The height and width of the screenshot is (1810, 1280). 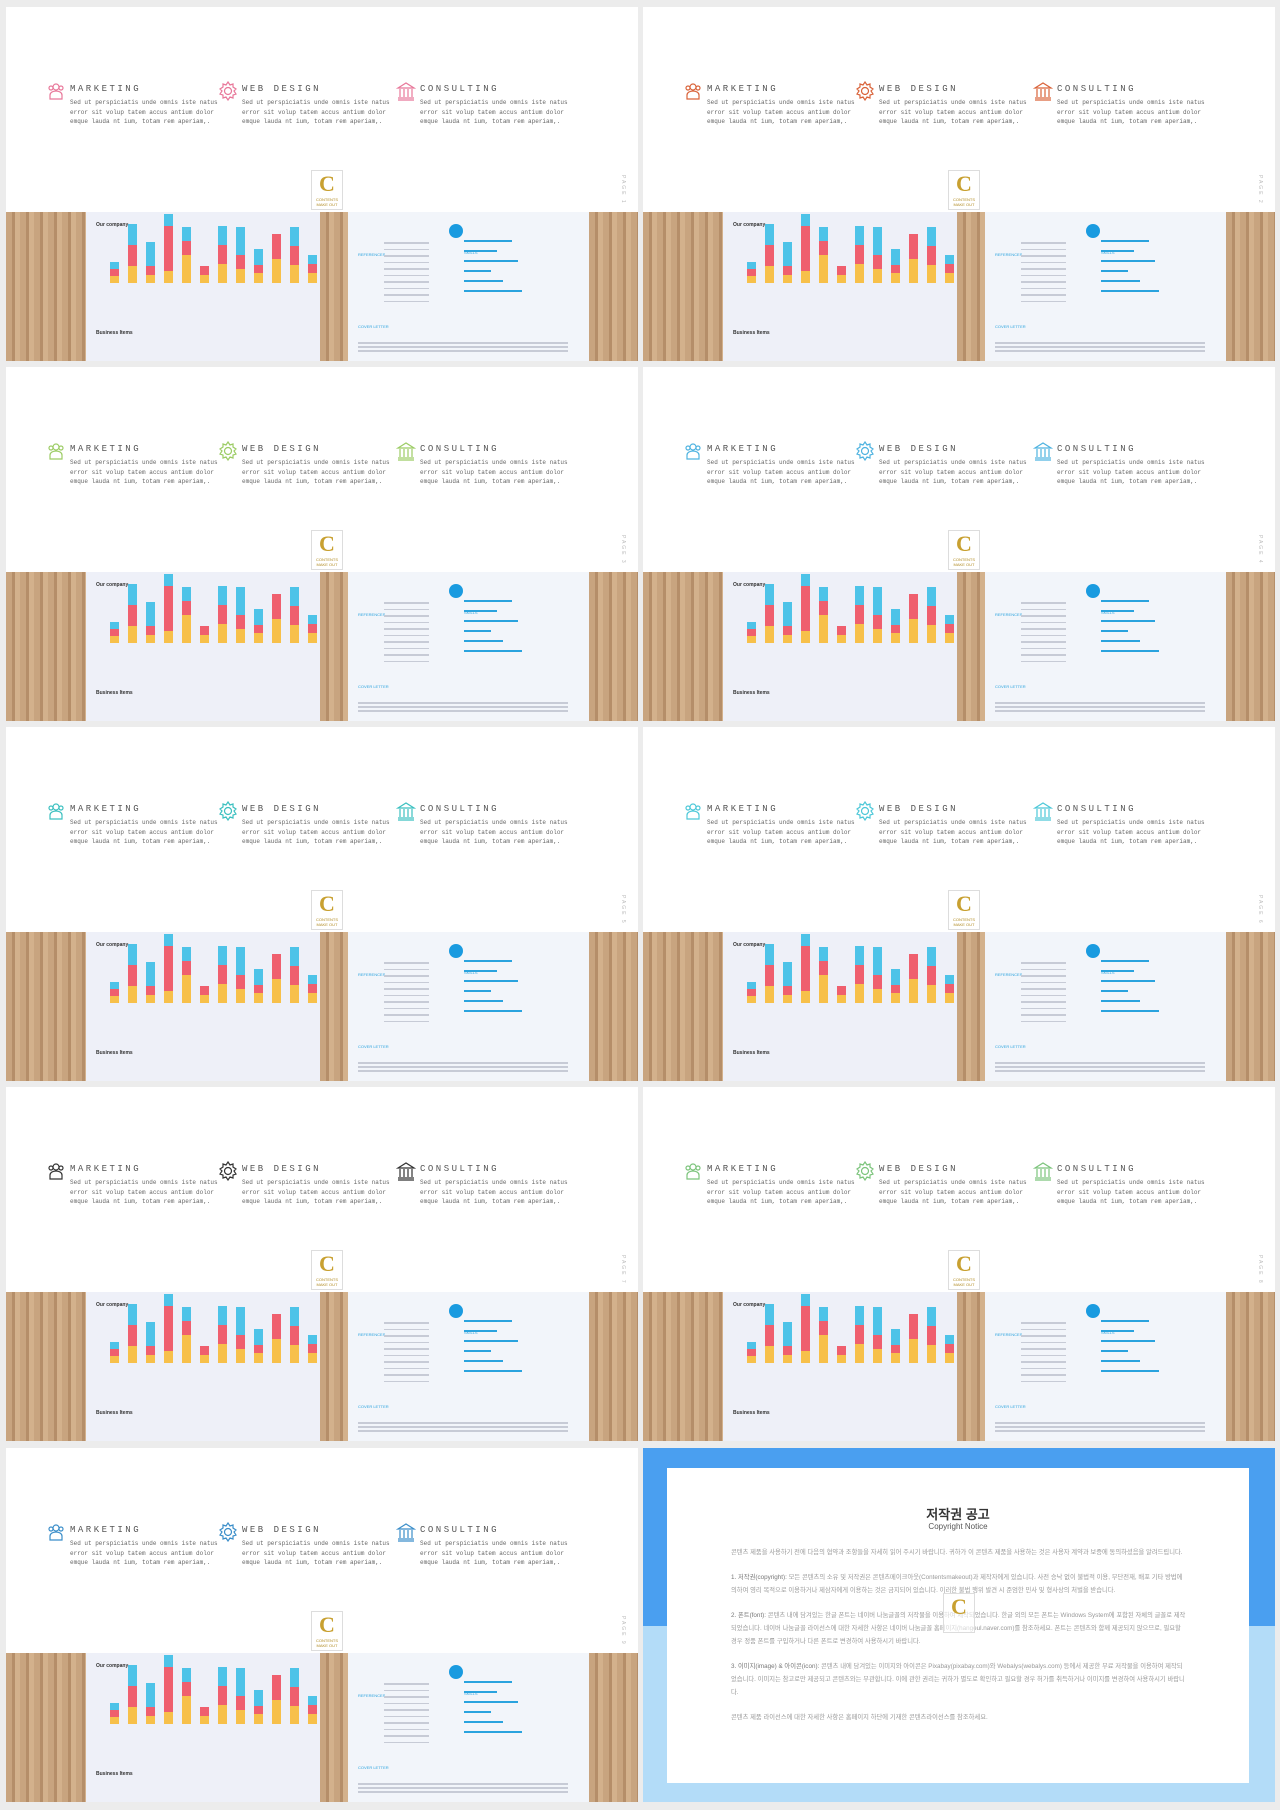 What do you see at coordinates (743, 89) in the screenshot?
I see `service-title: MARKETING` at bounding box center [743, 89].